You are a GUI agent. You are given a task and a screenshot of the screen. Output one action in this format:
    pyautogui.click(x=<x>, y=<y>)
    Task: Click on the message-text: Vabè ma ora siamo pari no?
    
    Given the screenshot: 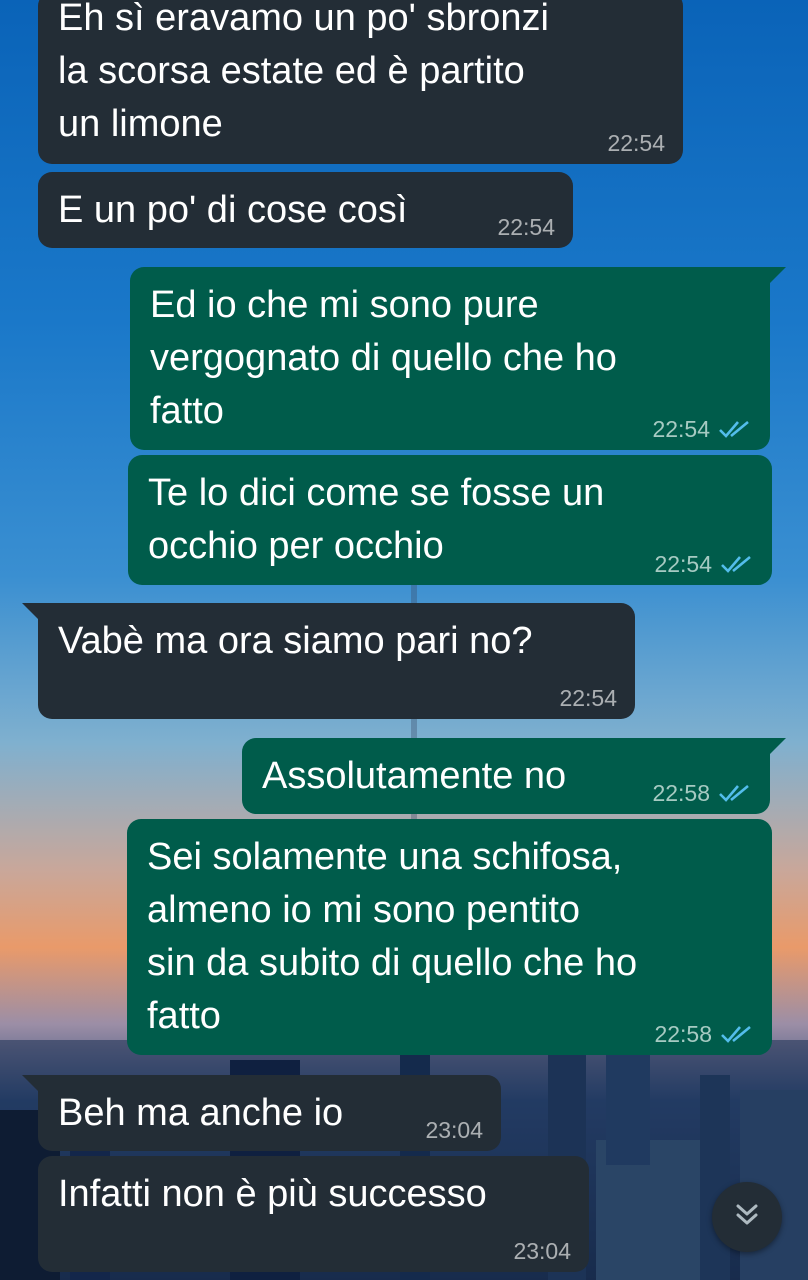 What is the action you would take?
    pyautogui.click(x=295, y=641)
    